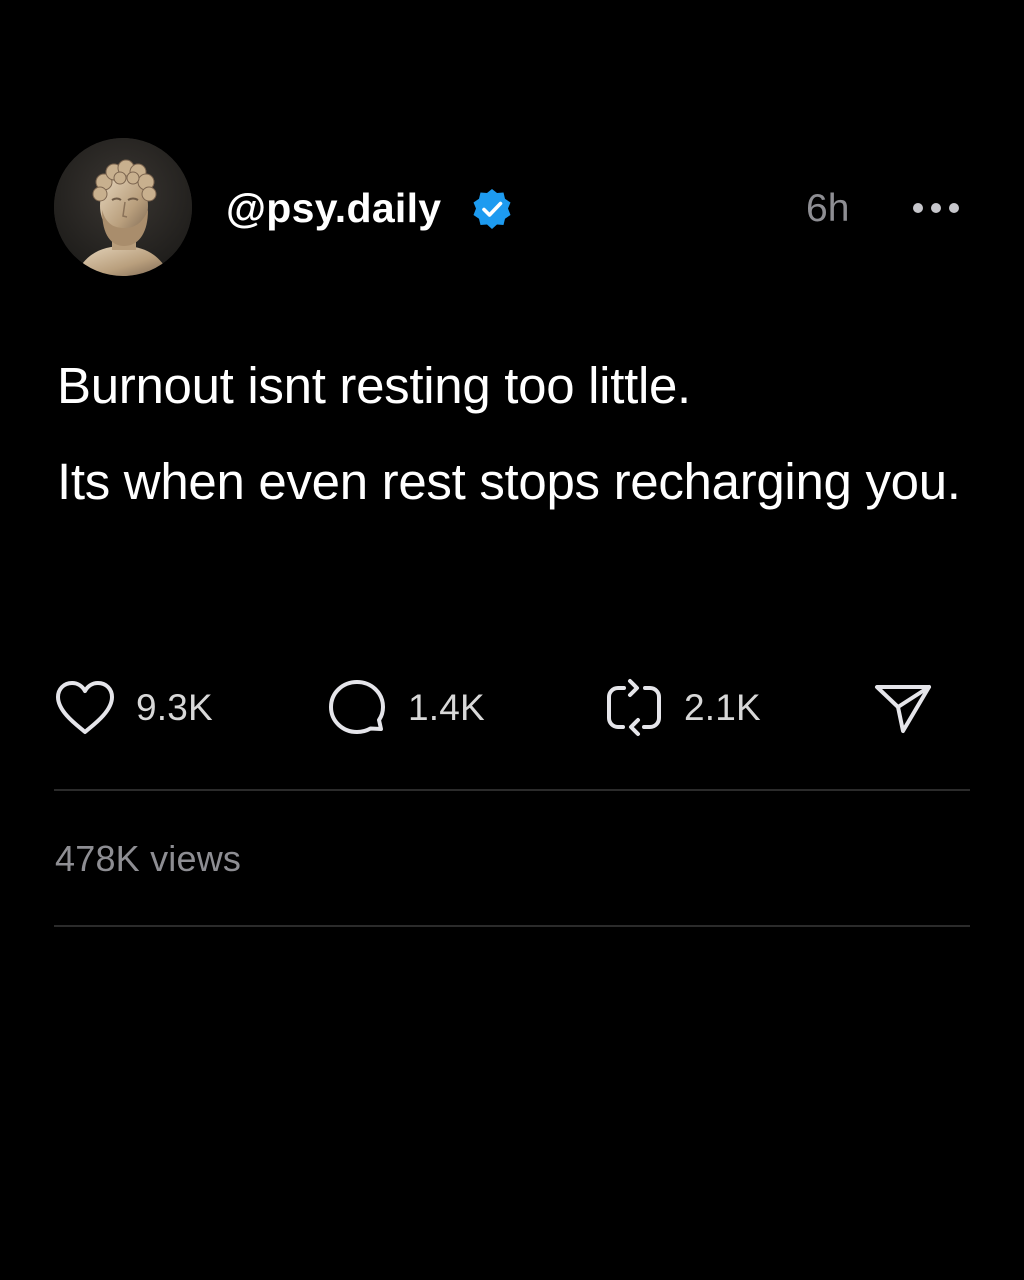 The height and width of the screenshot is (1280, 1024). I want to click on reply-button: 1.4K, so click(405, 708).